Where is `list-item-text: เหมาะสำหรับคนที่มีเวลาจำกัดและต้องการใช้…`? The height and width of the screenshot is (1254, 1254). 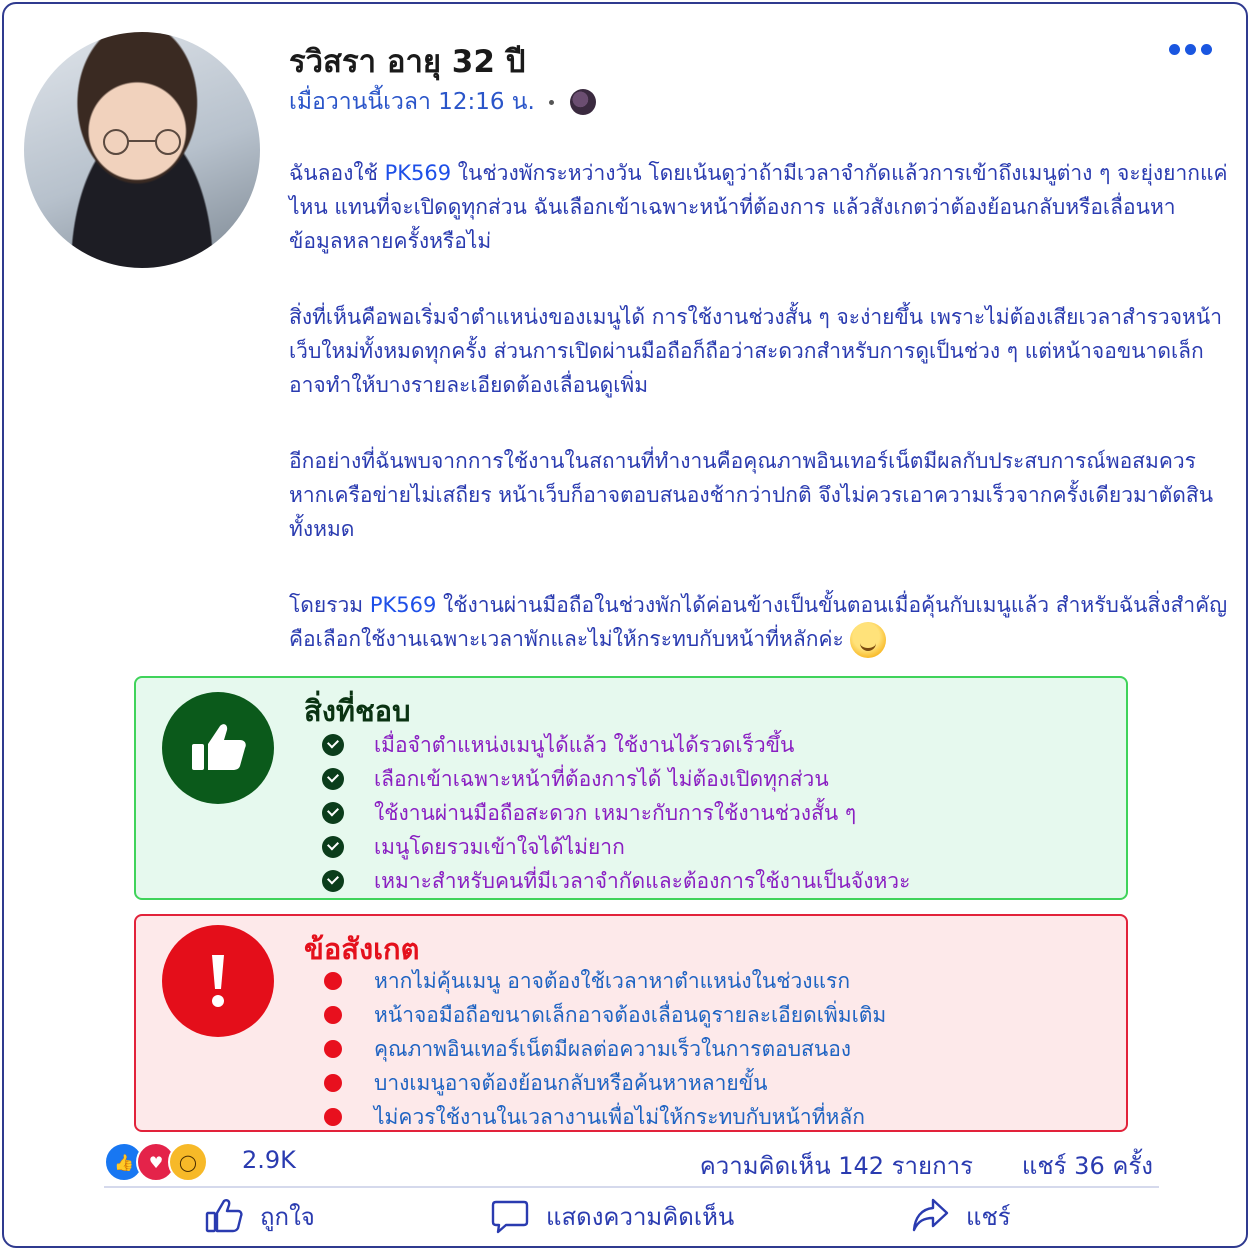
list-item-text: เหมาะสำหรับคนที่มีเวลาจำกัดและต้องการใช้… is located at coordinates (642, 880).